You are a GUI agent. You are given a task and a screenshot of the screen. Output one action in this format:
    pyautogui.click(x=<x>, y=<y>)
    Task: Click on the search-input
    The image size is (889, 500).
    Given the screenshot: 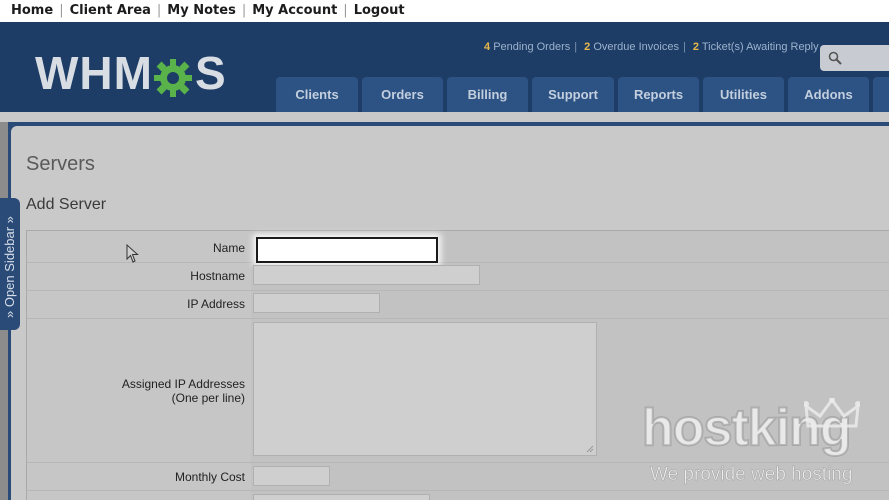 What is the action you would take?
    pyautogui.click(x=854, y=58)
    